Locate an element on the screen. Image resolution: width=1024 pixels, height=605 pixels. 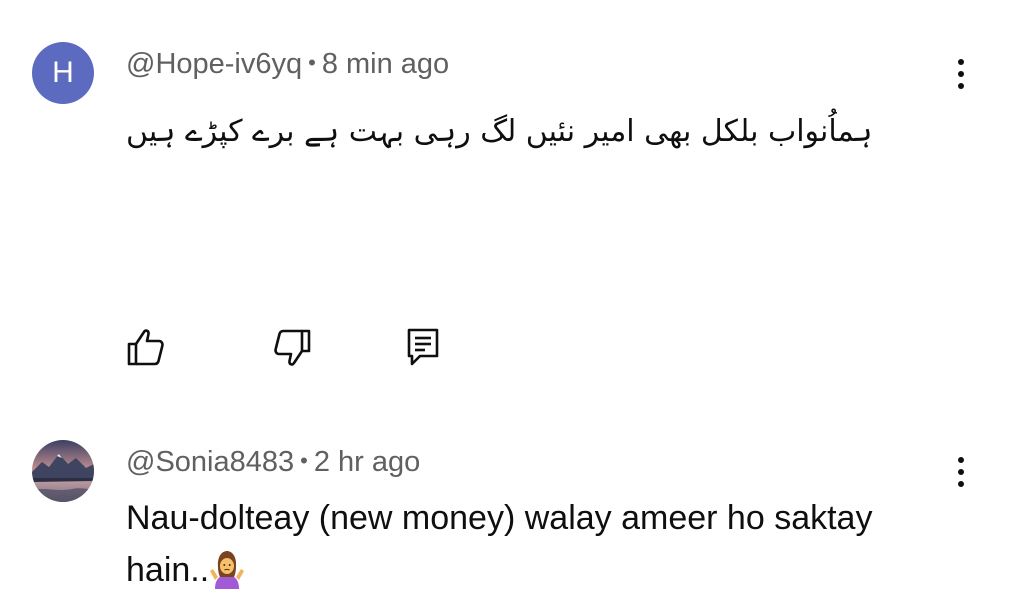
avatar-letter: H is located at coordinates (63, 72).